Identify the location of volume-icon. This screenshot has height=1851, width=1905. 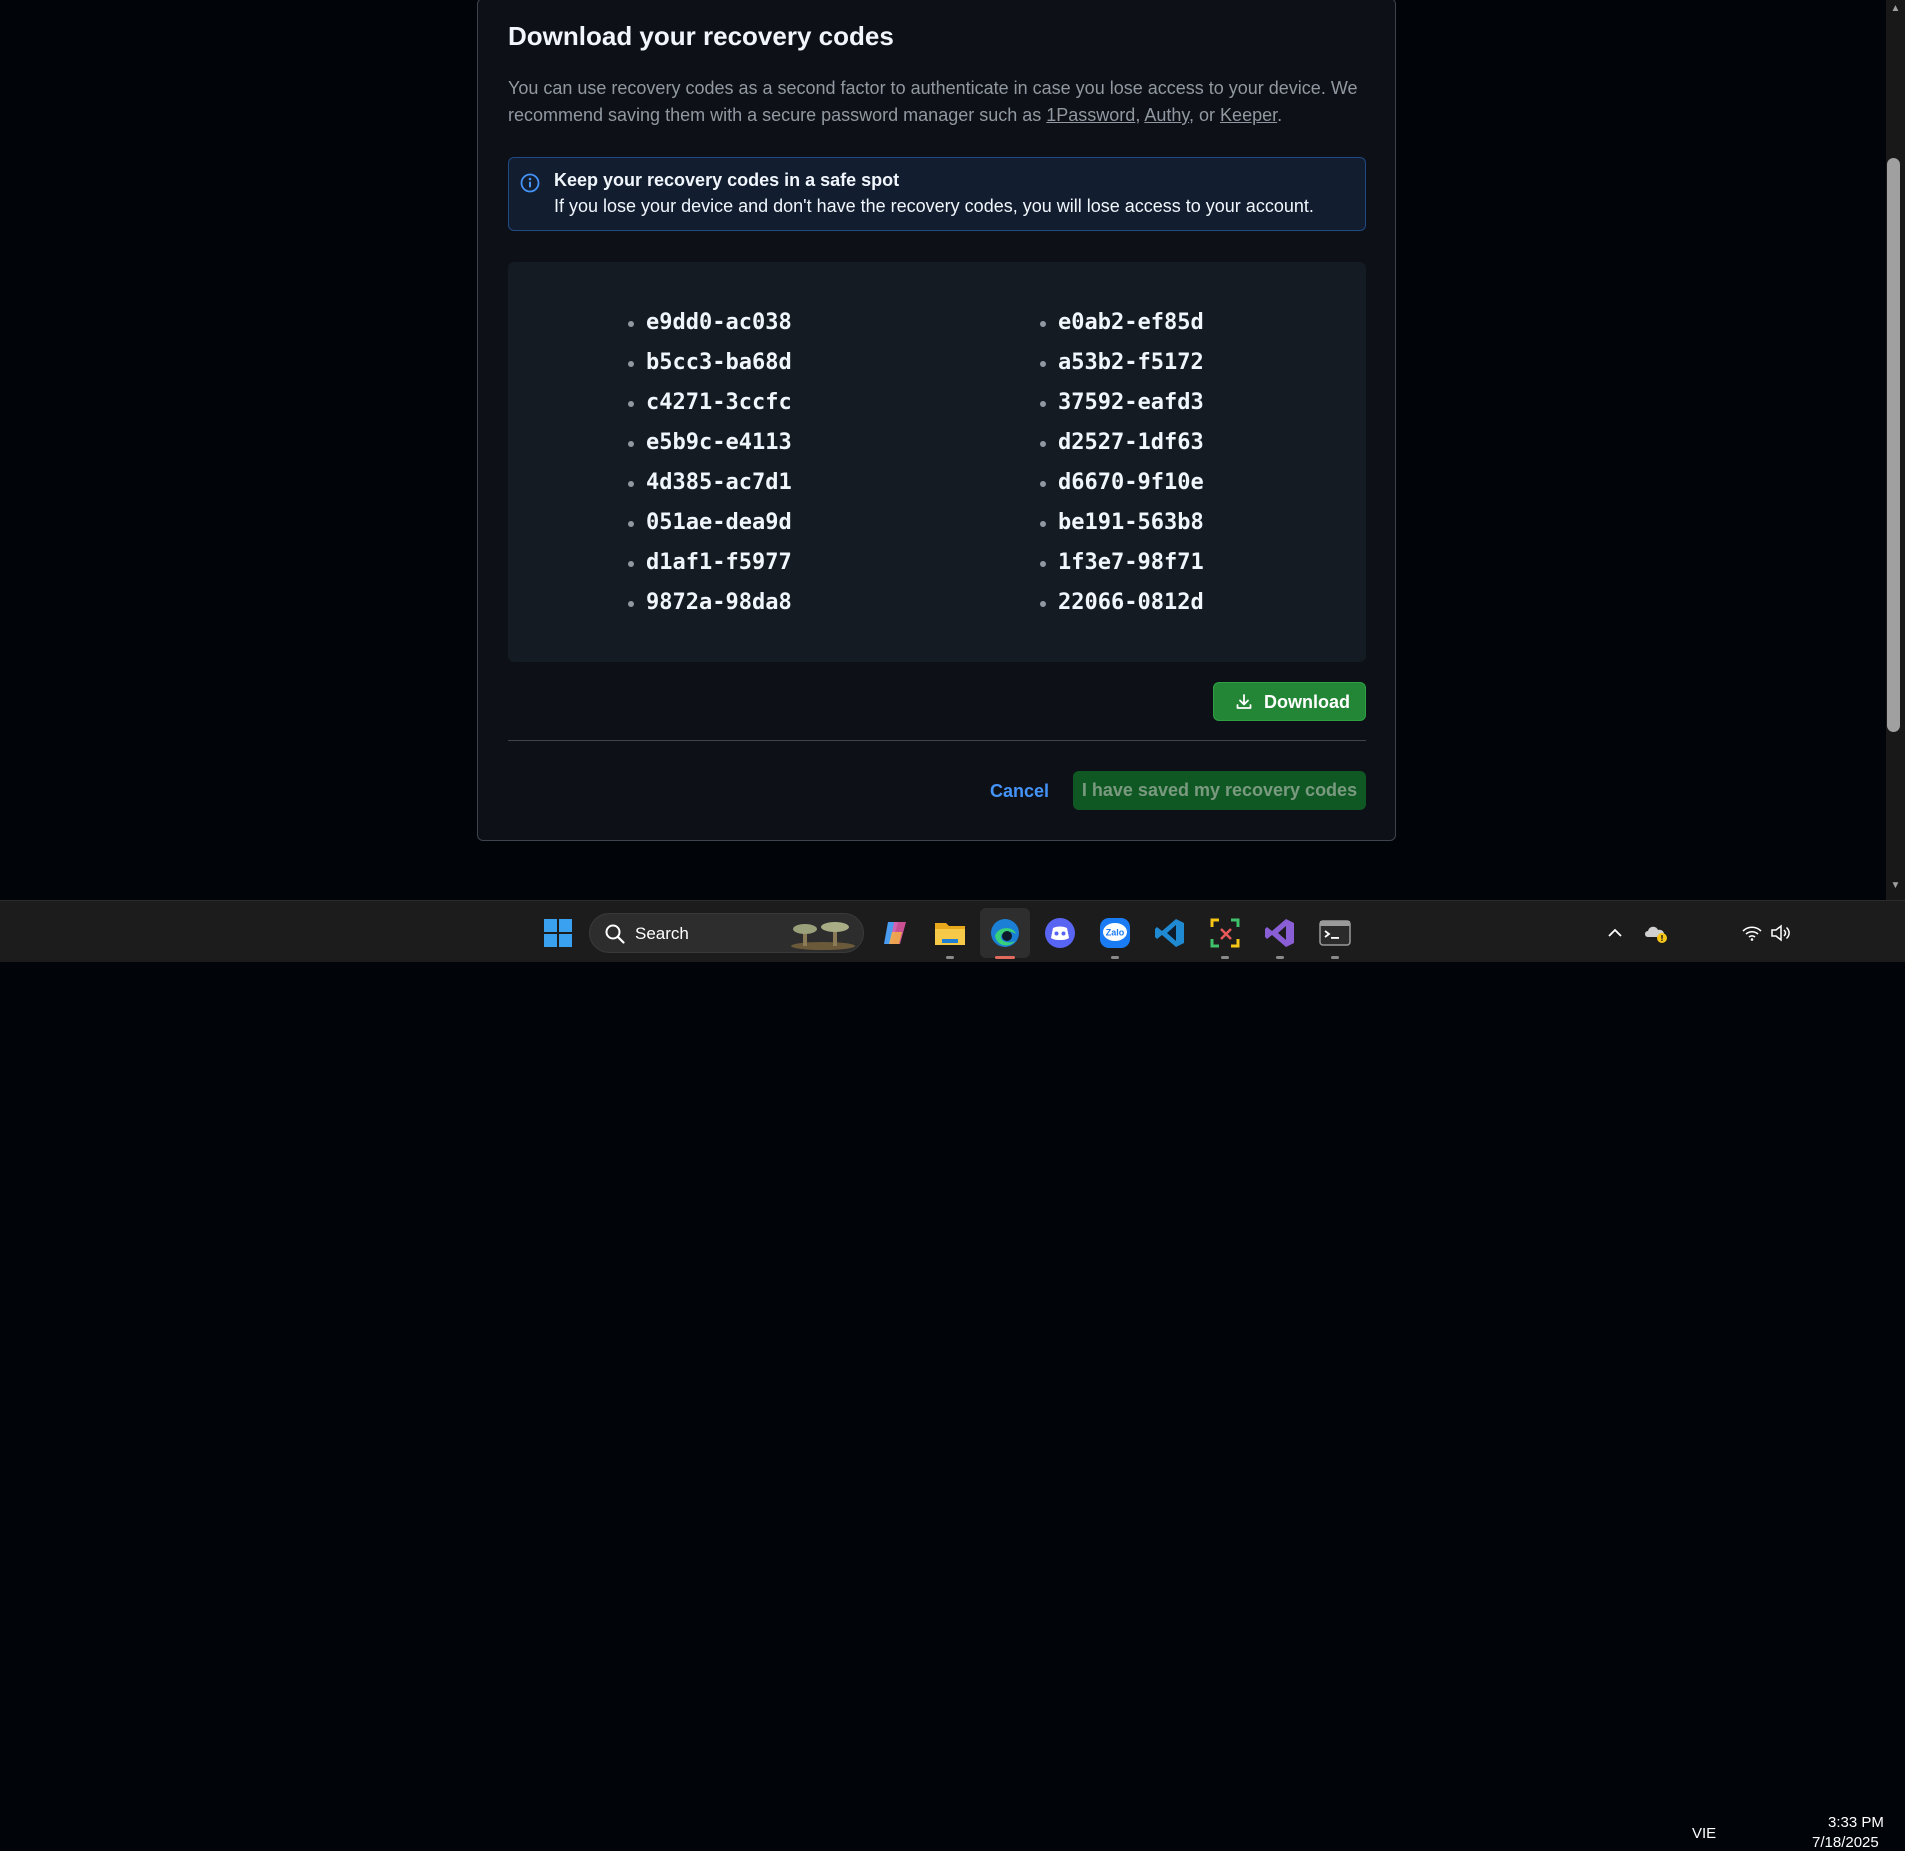
(1780, 933).